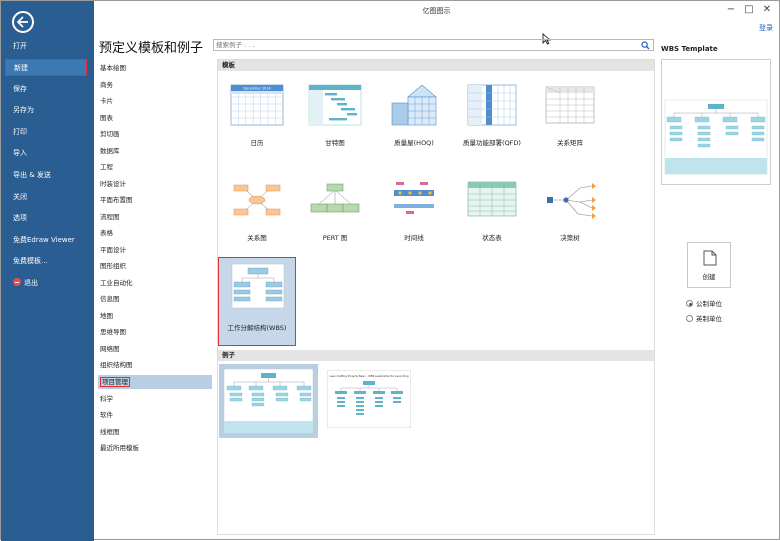 The image size is (780, 541). I want to click on category-map: 地图, so click(155, 316).